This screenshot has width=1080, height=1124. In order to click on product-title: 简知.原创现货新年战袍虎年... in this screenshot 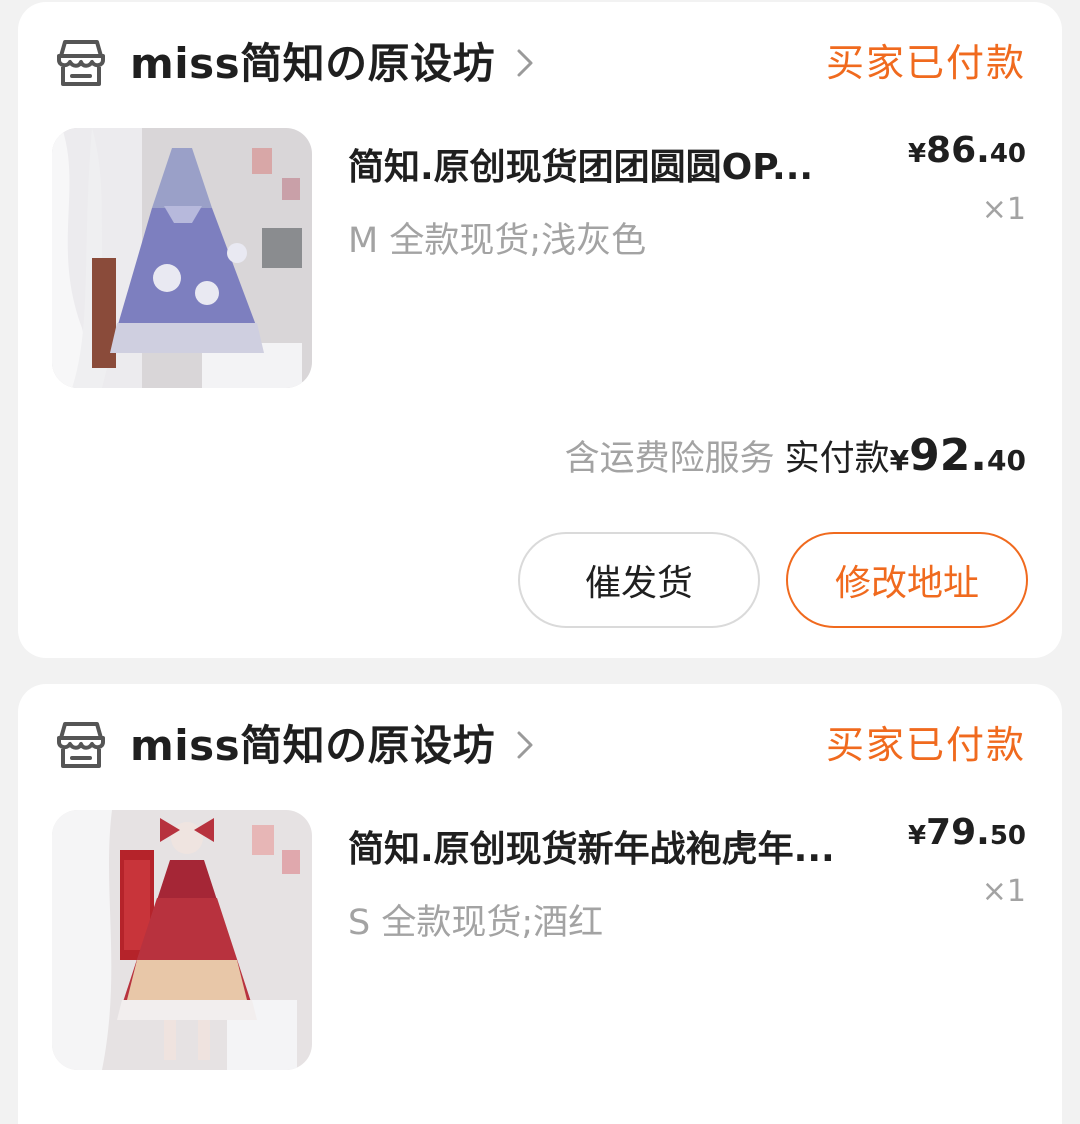, I will do `click(608, 846)`.